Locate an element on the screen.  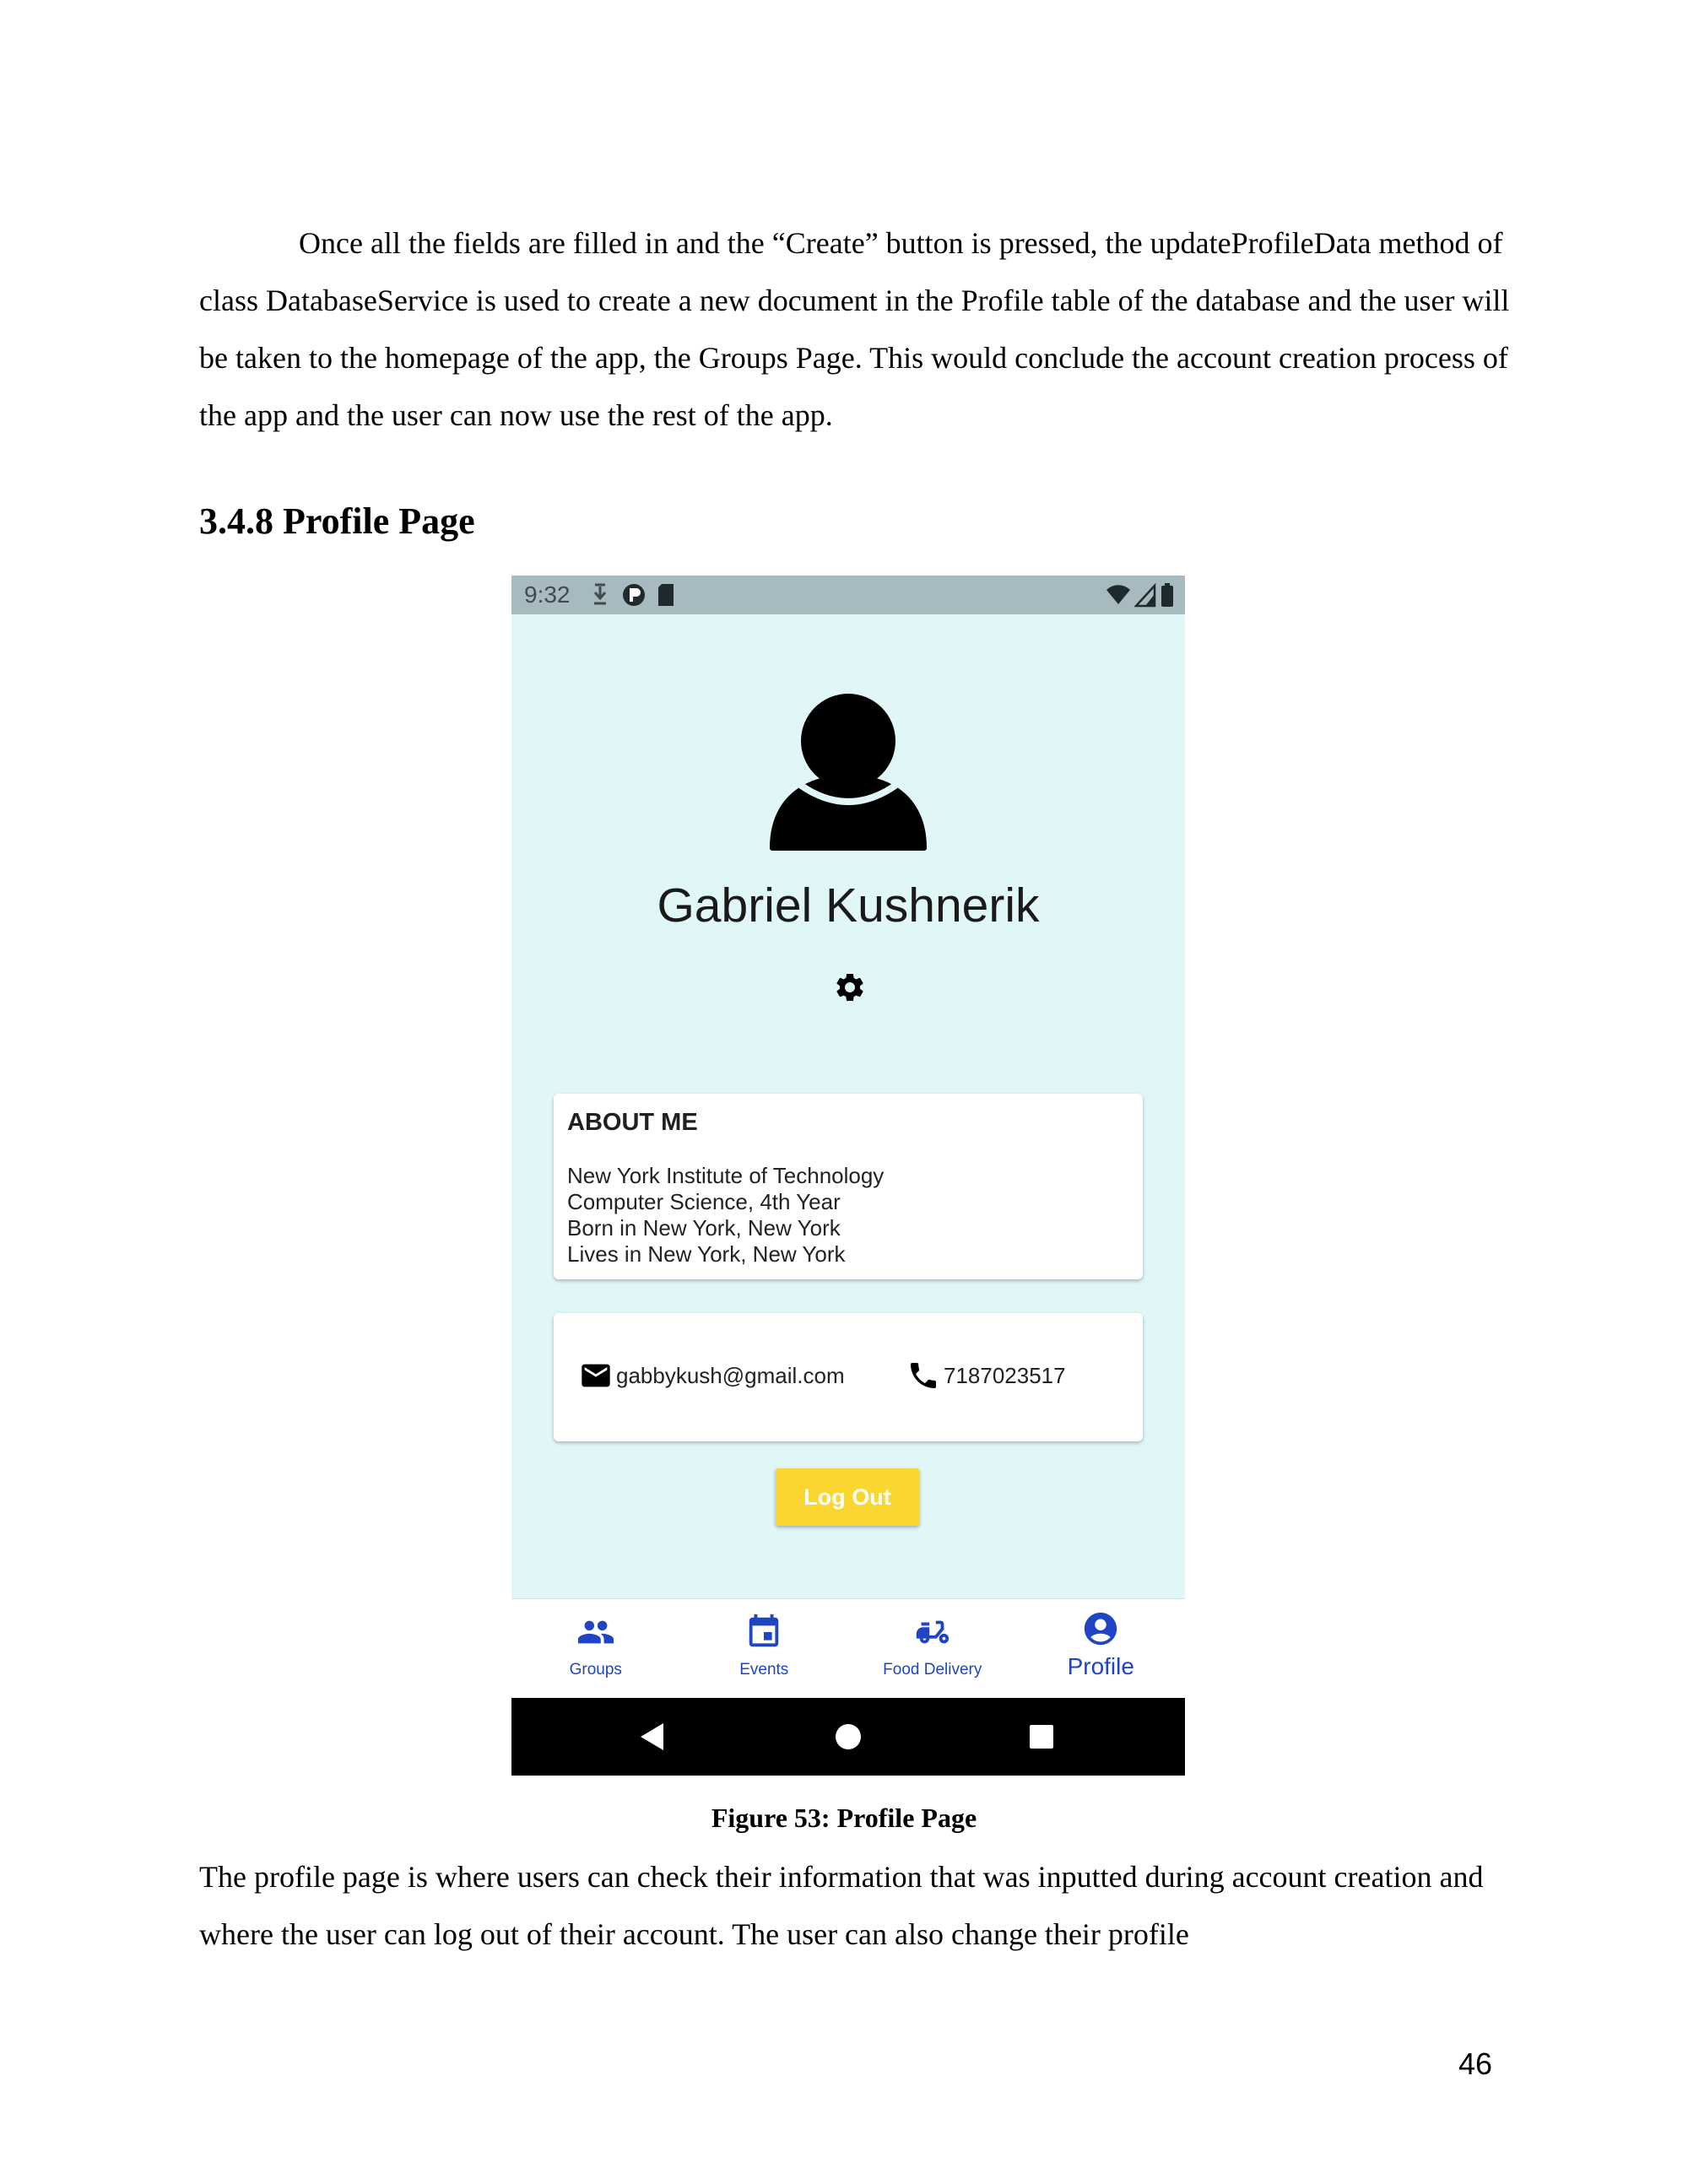
nav-label-food-delivery: Food Delivery is located at coordinates (932, 1670).